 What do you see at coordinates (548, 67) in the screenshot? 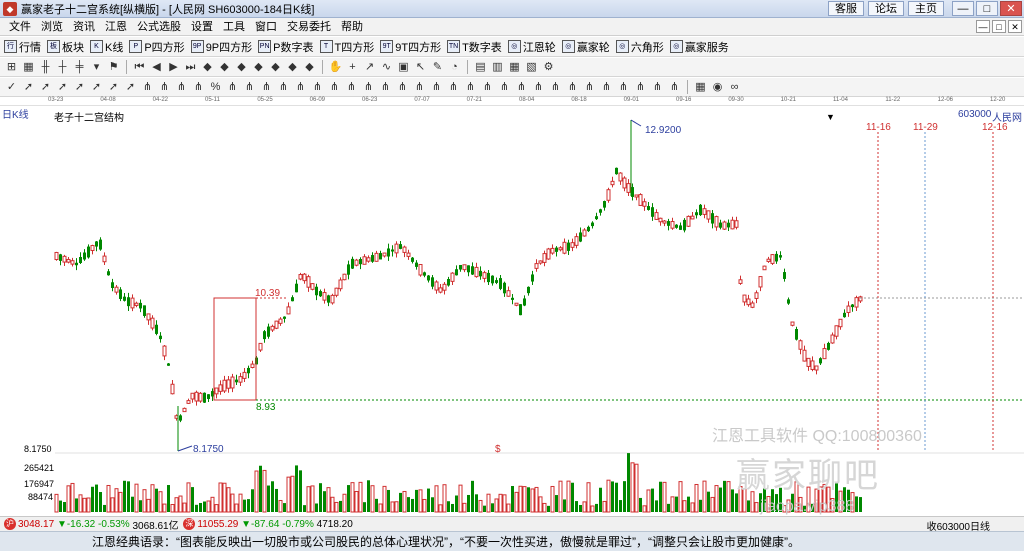
I see `tools-icon: ⚙` at bounding box center [548, 67].